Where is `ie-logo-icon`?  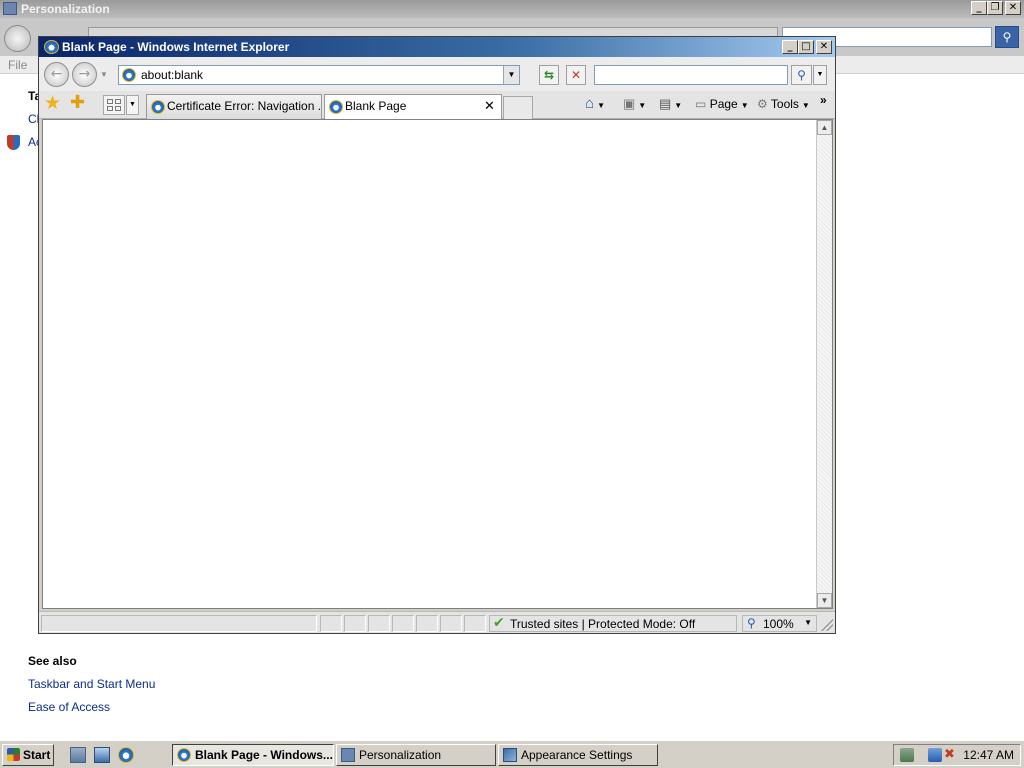
ie-logo-icon is located at coordinates (51, 47).